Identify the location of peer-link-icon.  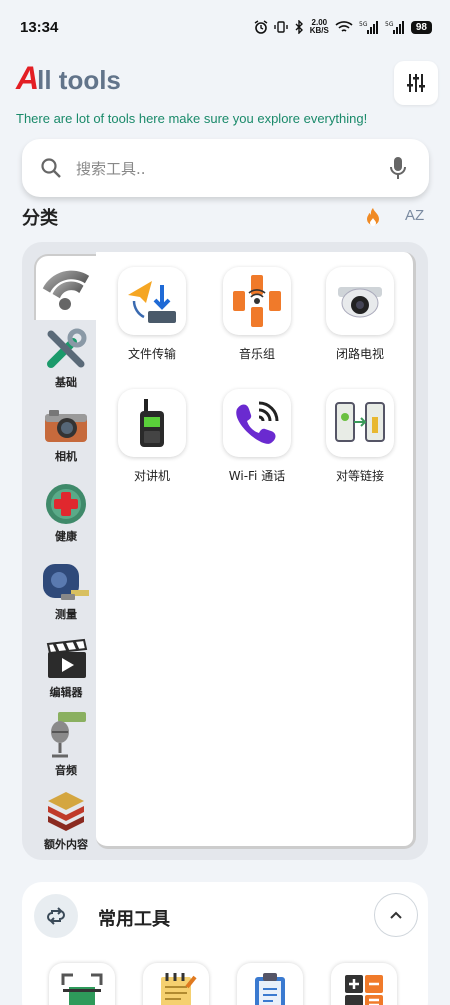
(360, 422).